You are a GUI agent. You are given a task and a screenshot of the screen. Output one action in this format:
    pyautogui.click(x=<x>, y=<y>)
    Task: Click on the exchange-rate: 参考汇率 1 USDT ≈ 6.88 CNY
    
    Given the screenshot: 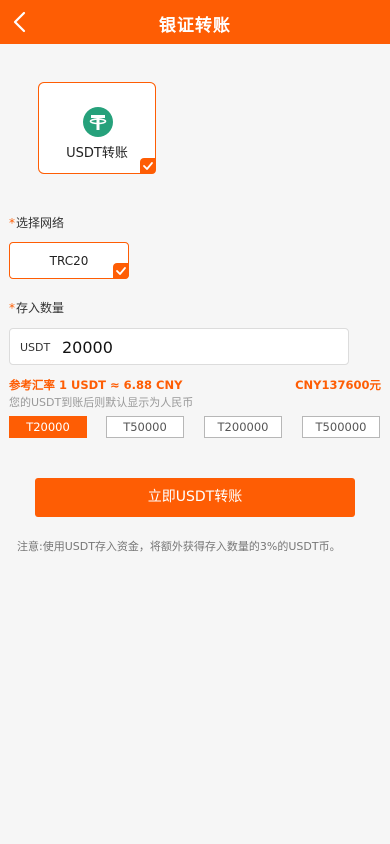 What is the action you would take?
    pyautogui.click(x=96, y=385)
    